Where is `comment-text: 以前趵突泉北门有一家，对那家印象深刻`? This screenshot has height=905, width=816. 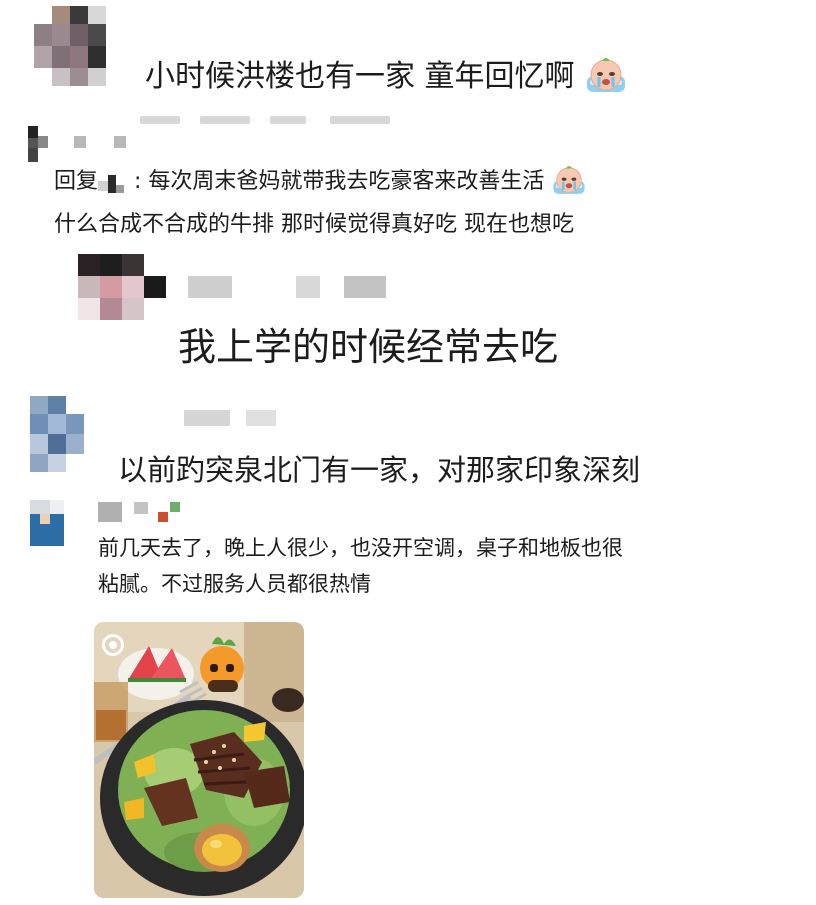 comment-text: 以前趵突泉北门有一家，对那家印象深刻 is located at coordinates (379, 470).